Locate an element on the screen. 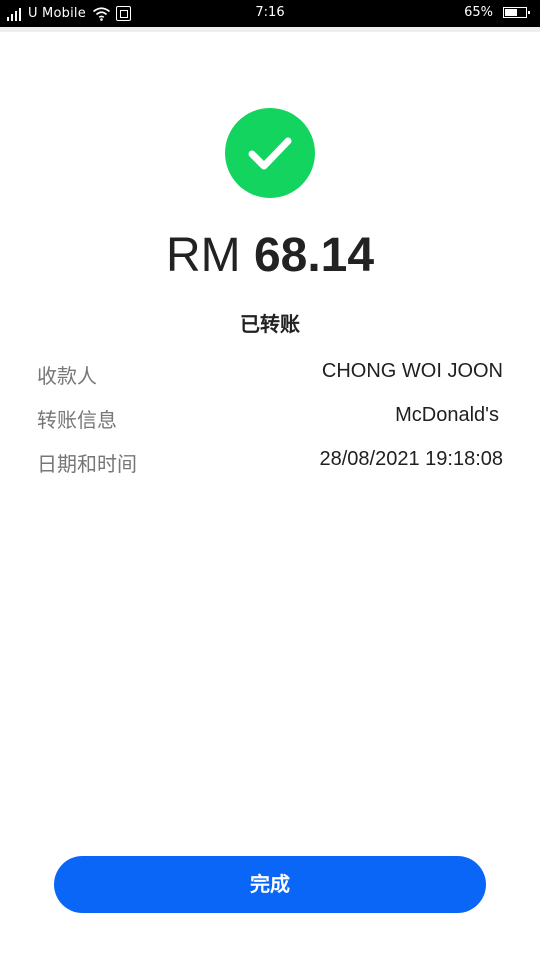 The height and width of the screenshot is (960, 540). status-bar: U Mobile 7:16 65% is located at coordinates (270, 13).